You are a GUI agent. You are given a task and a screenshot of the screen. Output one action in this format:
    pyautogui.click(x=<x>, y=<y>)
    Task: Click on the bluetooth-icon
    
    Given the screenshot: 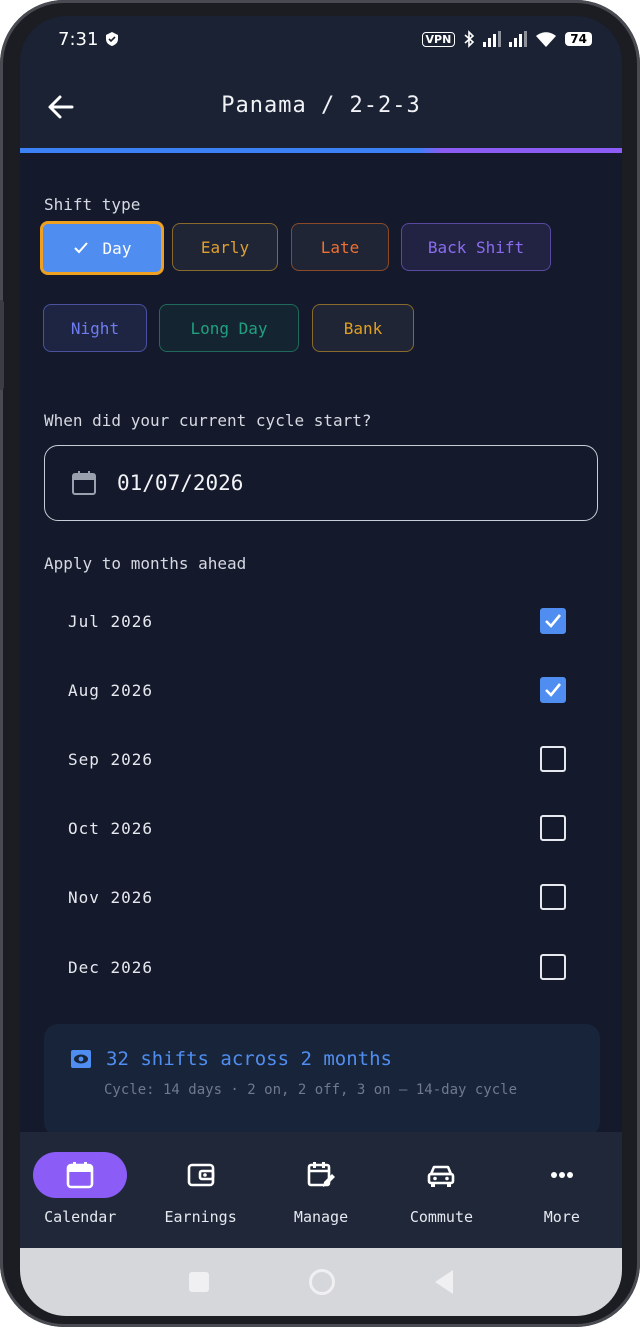 What is the action you would take?
    pyautogui.click(x=469, y=39)
    